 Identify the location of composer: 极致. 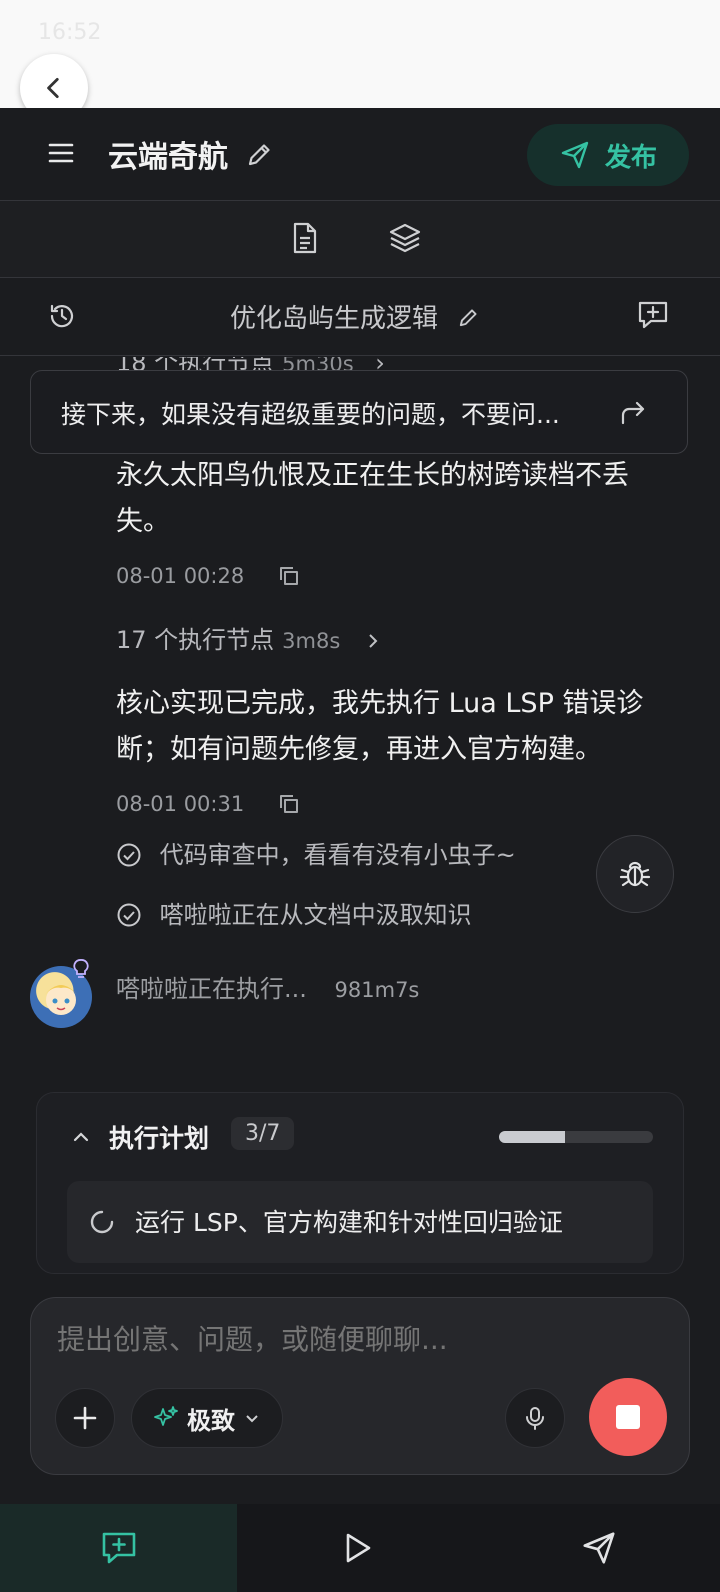
(360, 1386).